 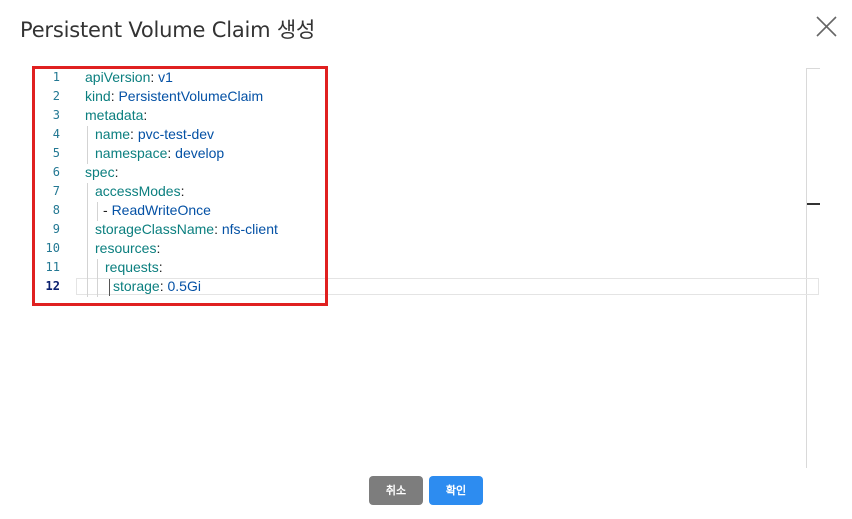 I want to click on yaml-key: resources, so click(x=126, y=248).